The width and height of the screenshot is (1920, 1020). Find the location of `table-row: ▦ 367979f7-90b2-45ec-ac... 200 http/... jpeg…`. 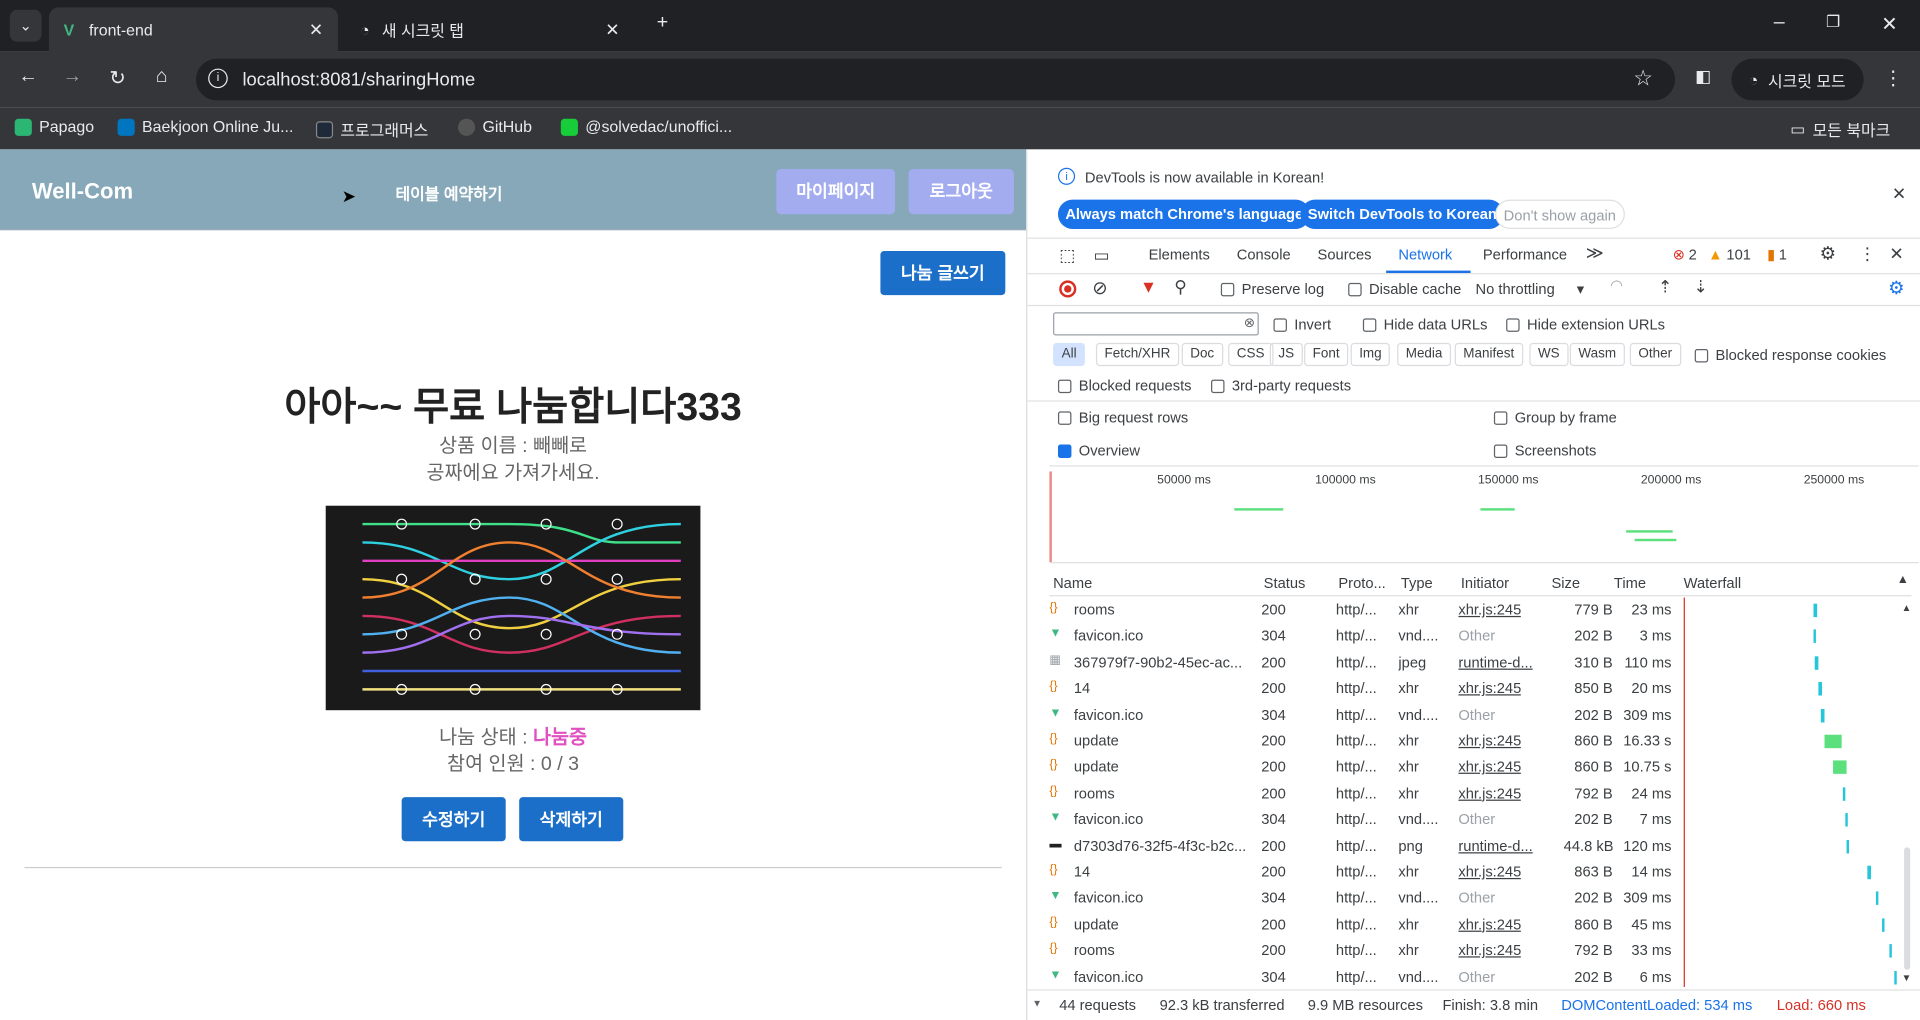

table-row: ▦ 367979f7-90b2-45ec-ac... 200 http/... jpeg… is located at coordinates (1480, 663).